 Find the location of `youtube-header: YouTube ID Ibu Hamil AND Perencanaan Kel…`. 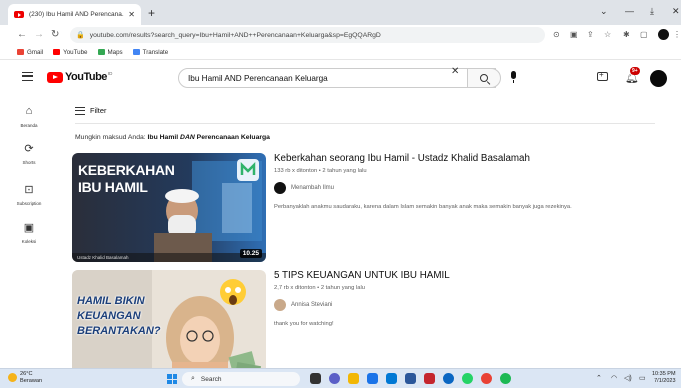

youtube-header: YouTube ID Ibu Hamil AND Perencanaan Kel… is located at coordinates (340, 78).